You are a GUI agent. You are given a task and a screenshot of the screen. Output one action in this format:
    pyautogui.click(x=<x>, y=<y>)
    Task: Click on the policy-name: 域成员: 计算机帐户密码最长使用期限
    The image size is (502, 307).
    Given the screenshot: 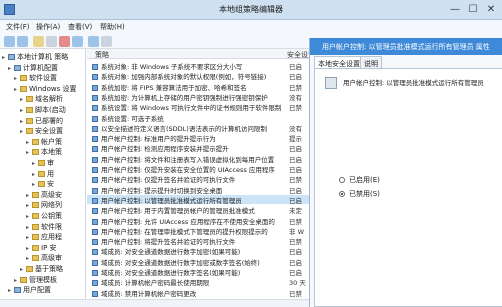 What is the action you would take?
    pyautogui.click(x=155, y=283)
    